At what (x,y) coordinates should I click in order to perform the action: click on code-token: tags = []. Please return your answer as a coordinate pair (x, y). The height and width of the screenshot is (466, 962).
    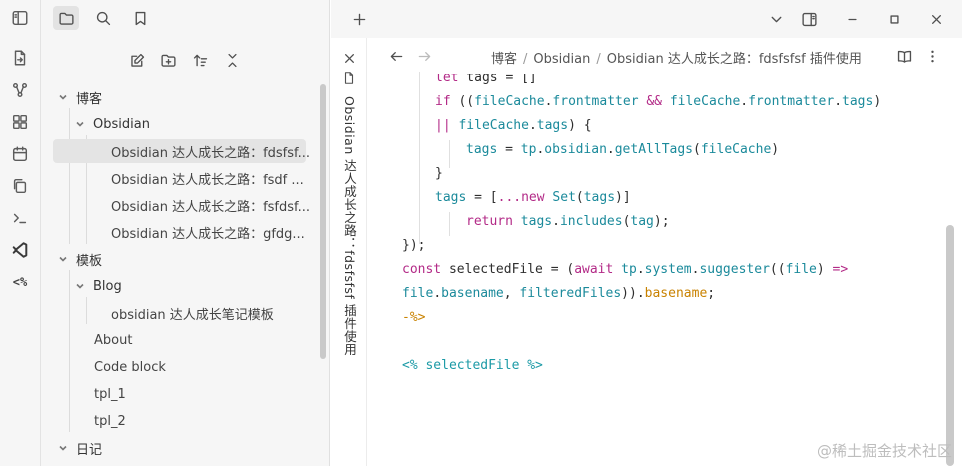
    Looking at the image, I should click on (497, 77).